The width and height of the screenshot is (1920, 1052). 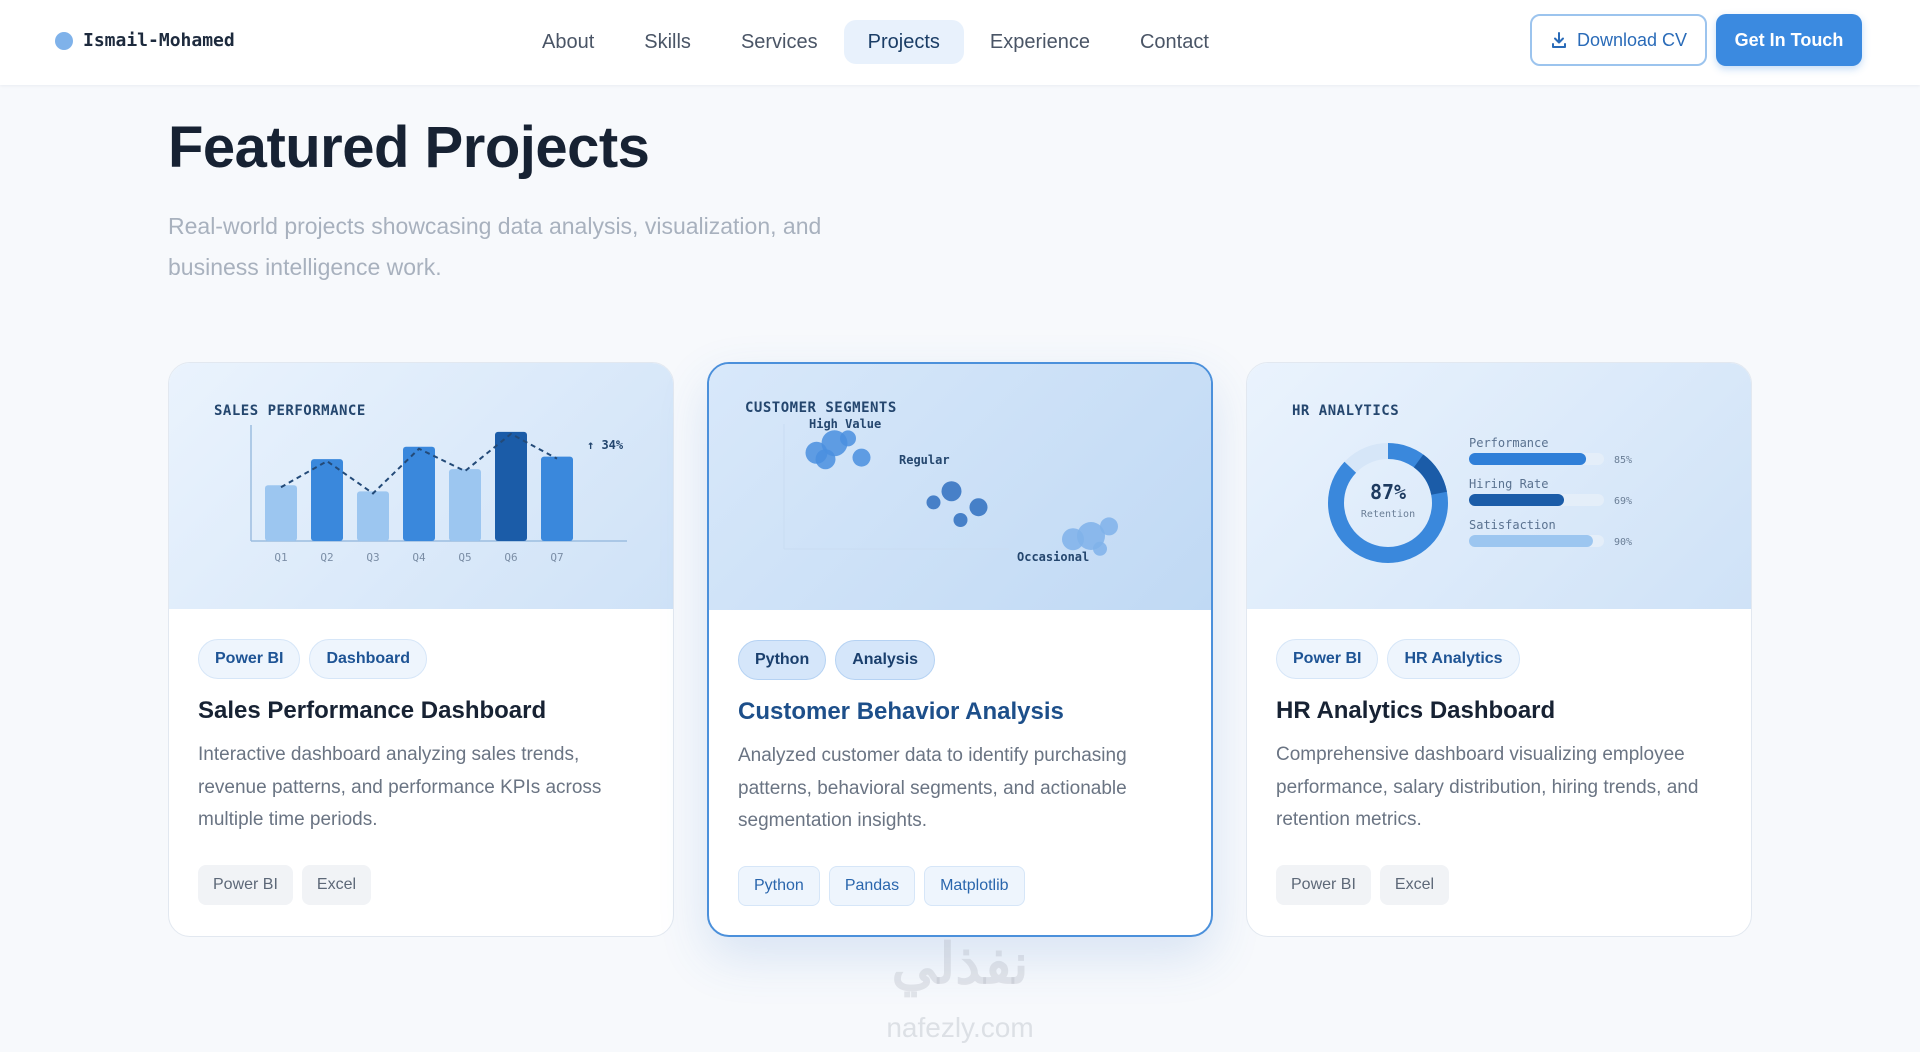 I want to click on download-cv-button: Download CV, so click(x=1618, y=40).